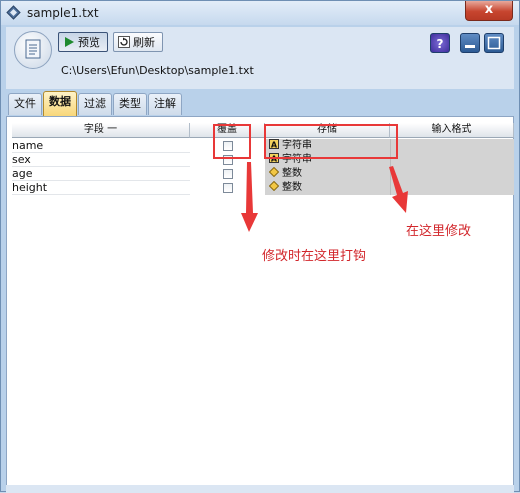  Describe the element at coordinates (314, 256) in the screenshot. I see `override-hint-text: 修改时在这里打钩` at that location.